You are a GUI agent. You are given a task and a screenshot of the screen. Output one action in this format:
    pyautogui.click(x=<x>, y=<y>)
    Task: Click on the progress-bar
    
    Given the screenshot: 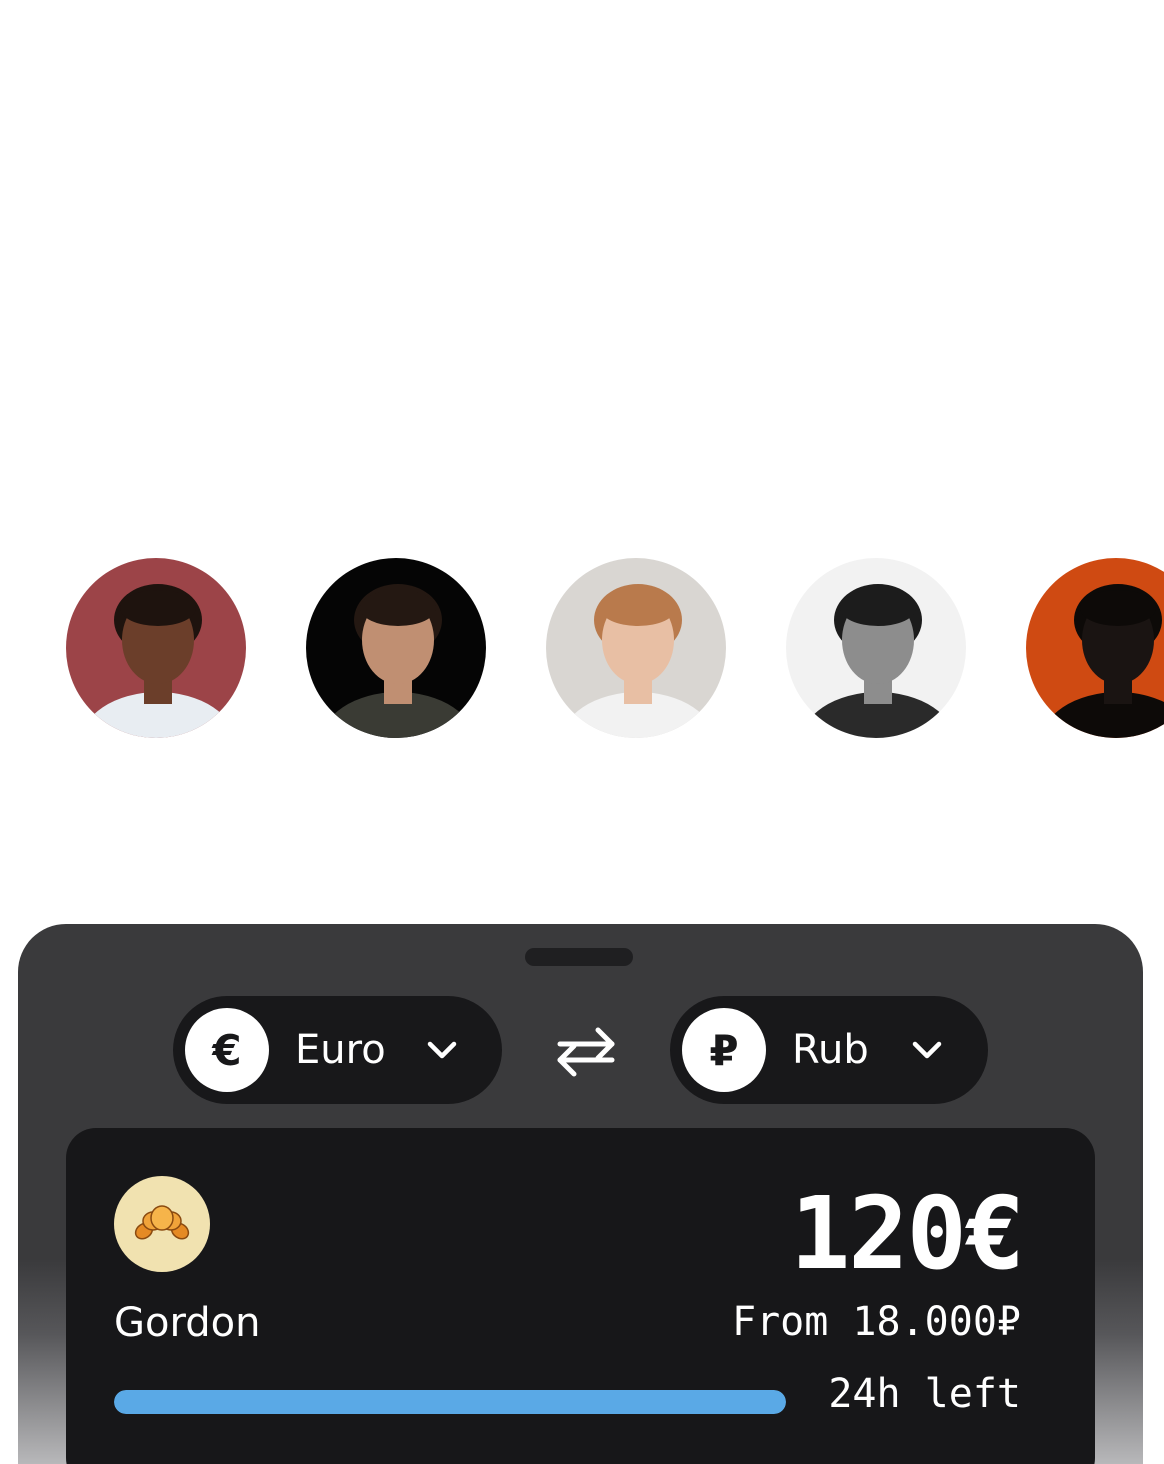 What is the action you would take?
    pyautogui.click(x=450, y=1402)
    